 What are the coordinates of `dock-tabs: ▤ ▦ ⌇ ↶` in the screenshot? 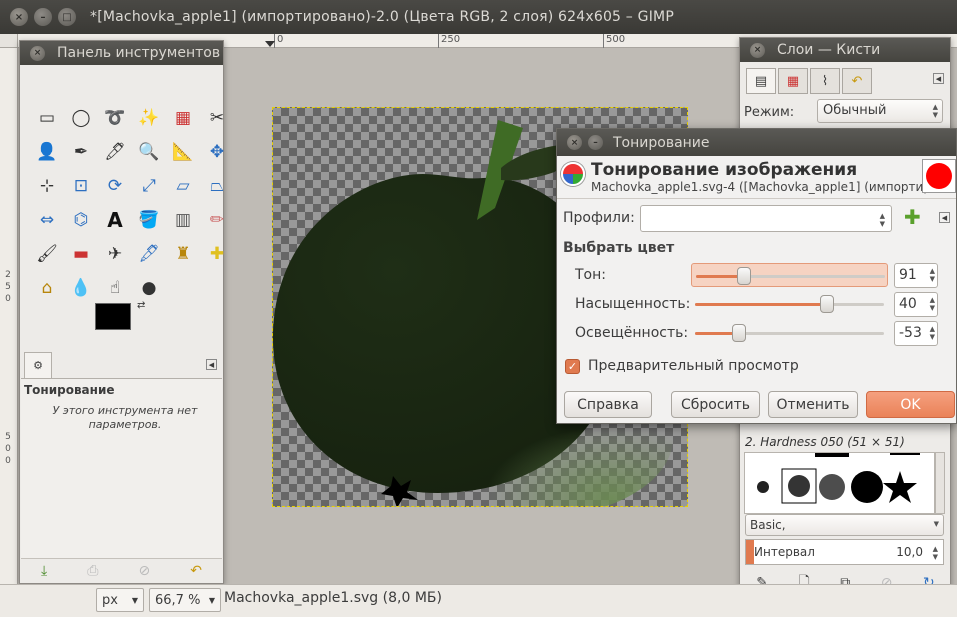 It's located at (810, 81).